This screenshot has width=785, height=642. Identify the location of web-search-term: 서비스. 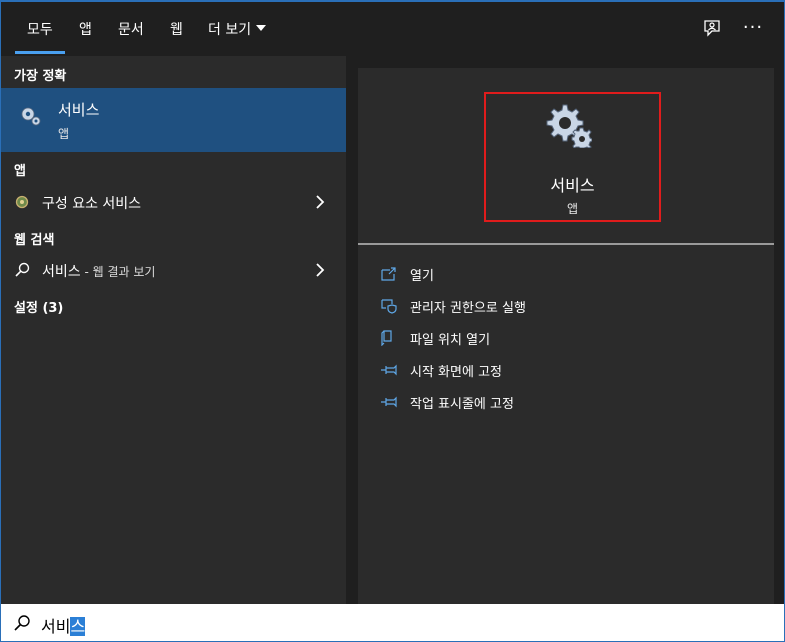
(61, 272).